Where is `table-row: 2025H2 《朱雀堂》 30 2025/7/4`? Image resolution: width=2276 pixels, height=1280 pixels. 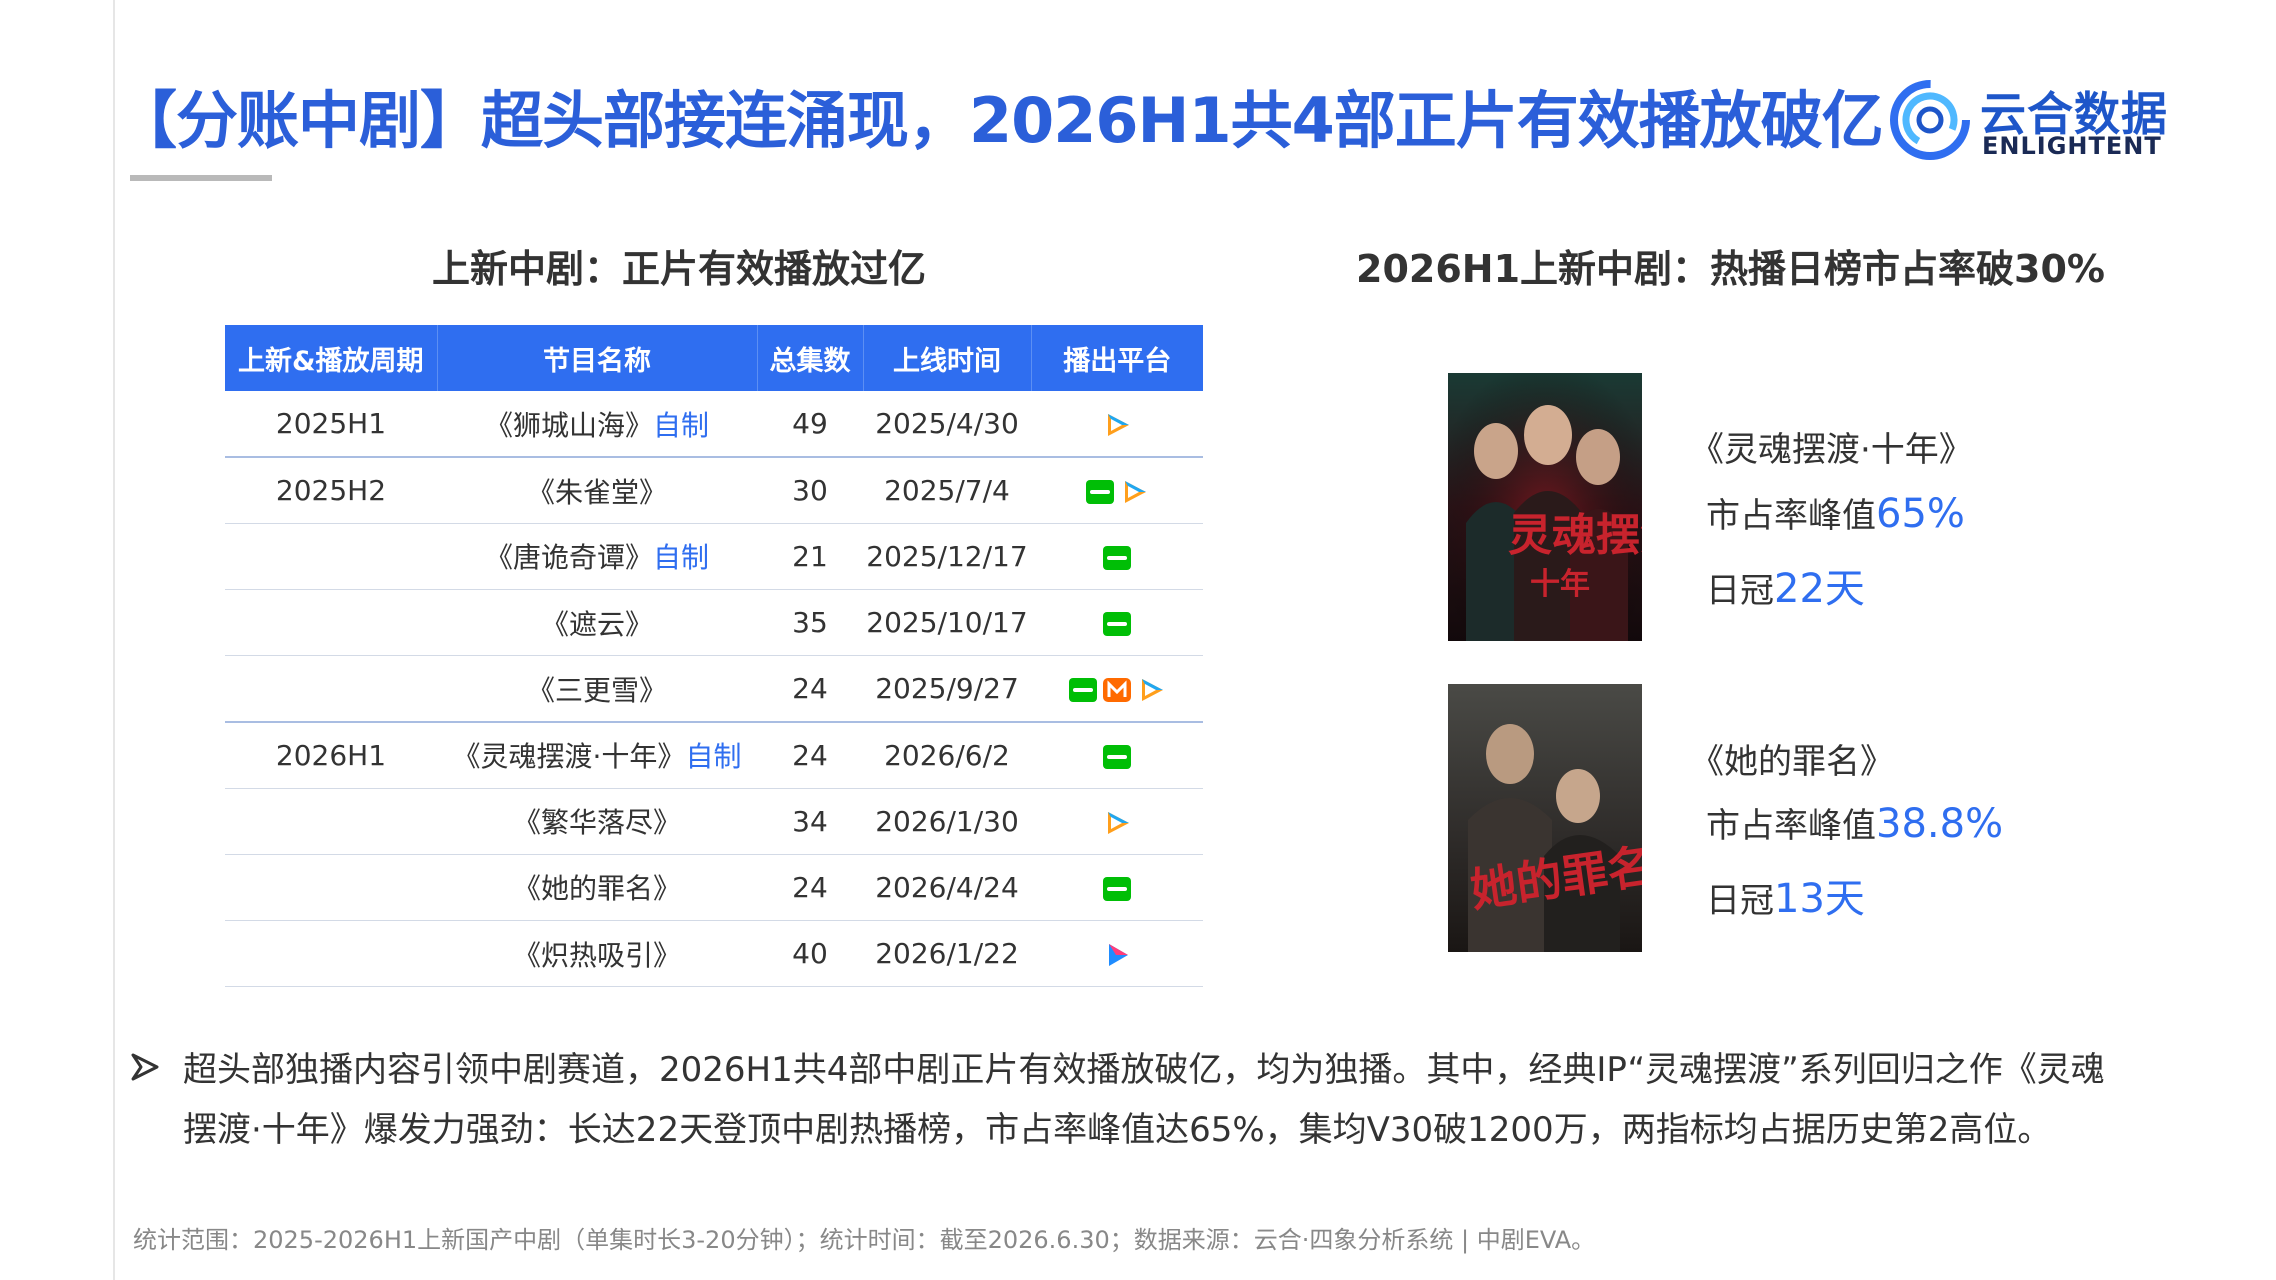 table-row: 2025H2 《朱雀堂》 30 2025/7/4 is located at coordinates (714, 490).